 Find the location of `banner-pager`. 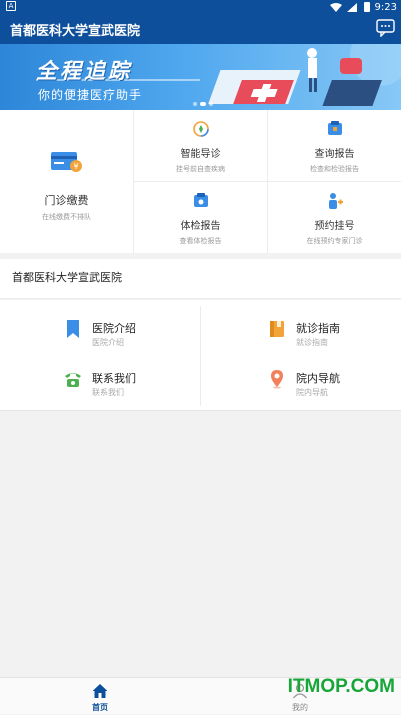

banner-pager is located at coordinates (203, 104).